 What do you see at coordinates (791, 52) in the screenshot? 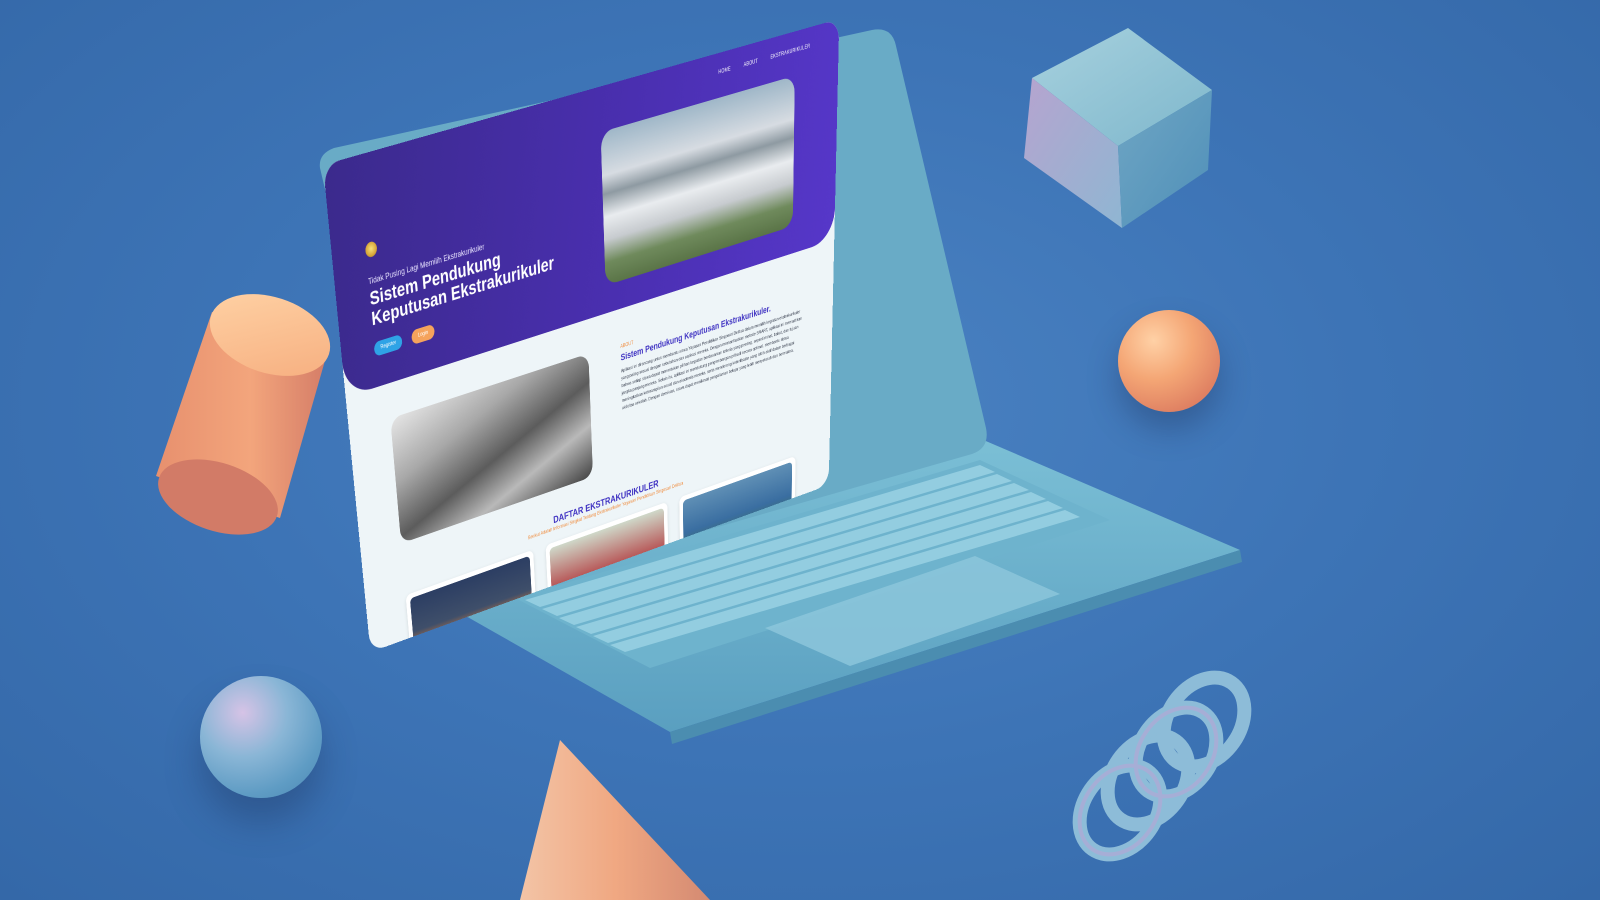
I see `nav-ekstrakurikuler-link: EKSTRAKURIKULER` at bounding box center [791, 52].